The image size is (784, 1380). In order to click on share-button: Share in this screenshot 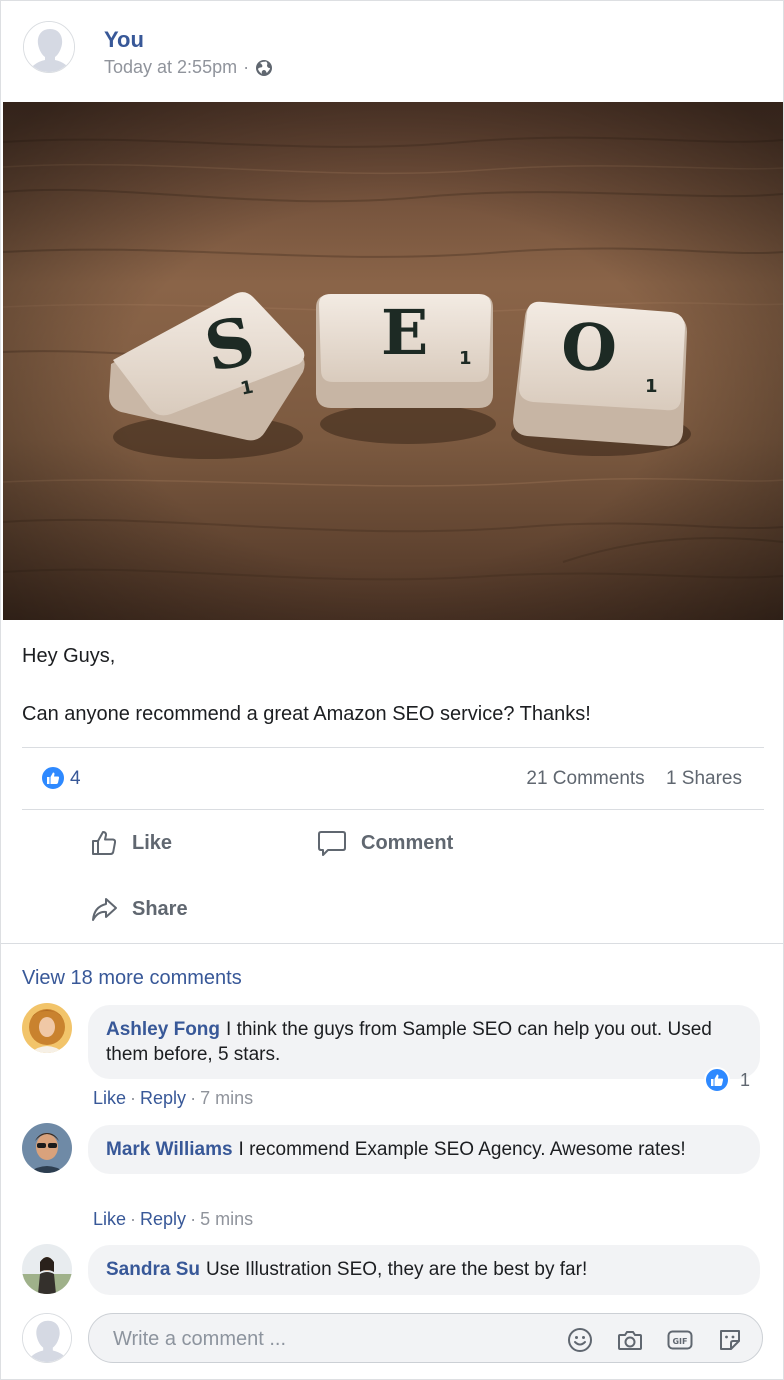, I will do `click(139, 909)`.